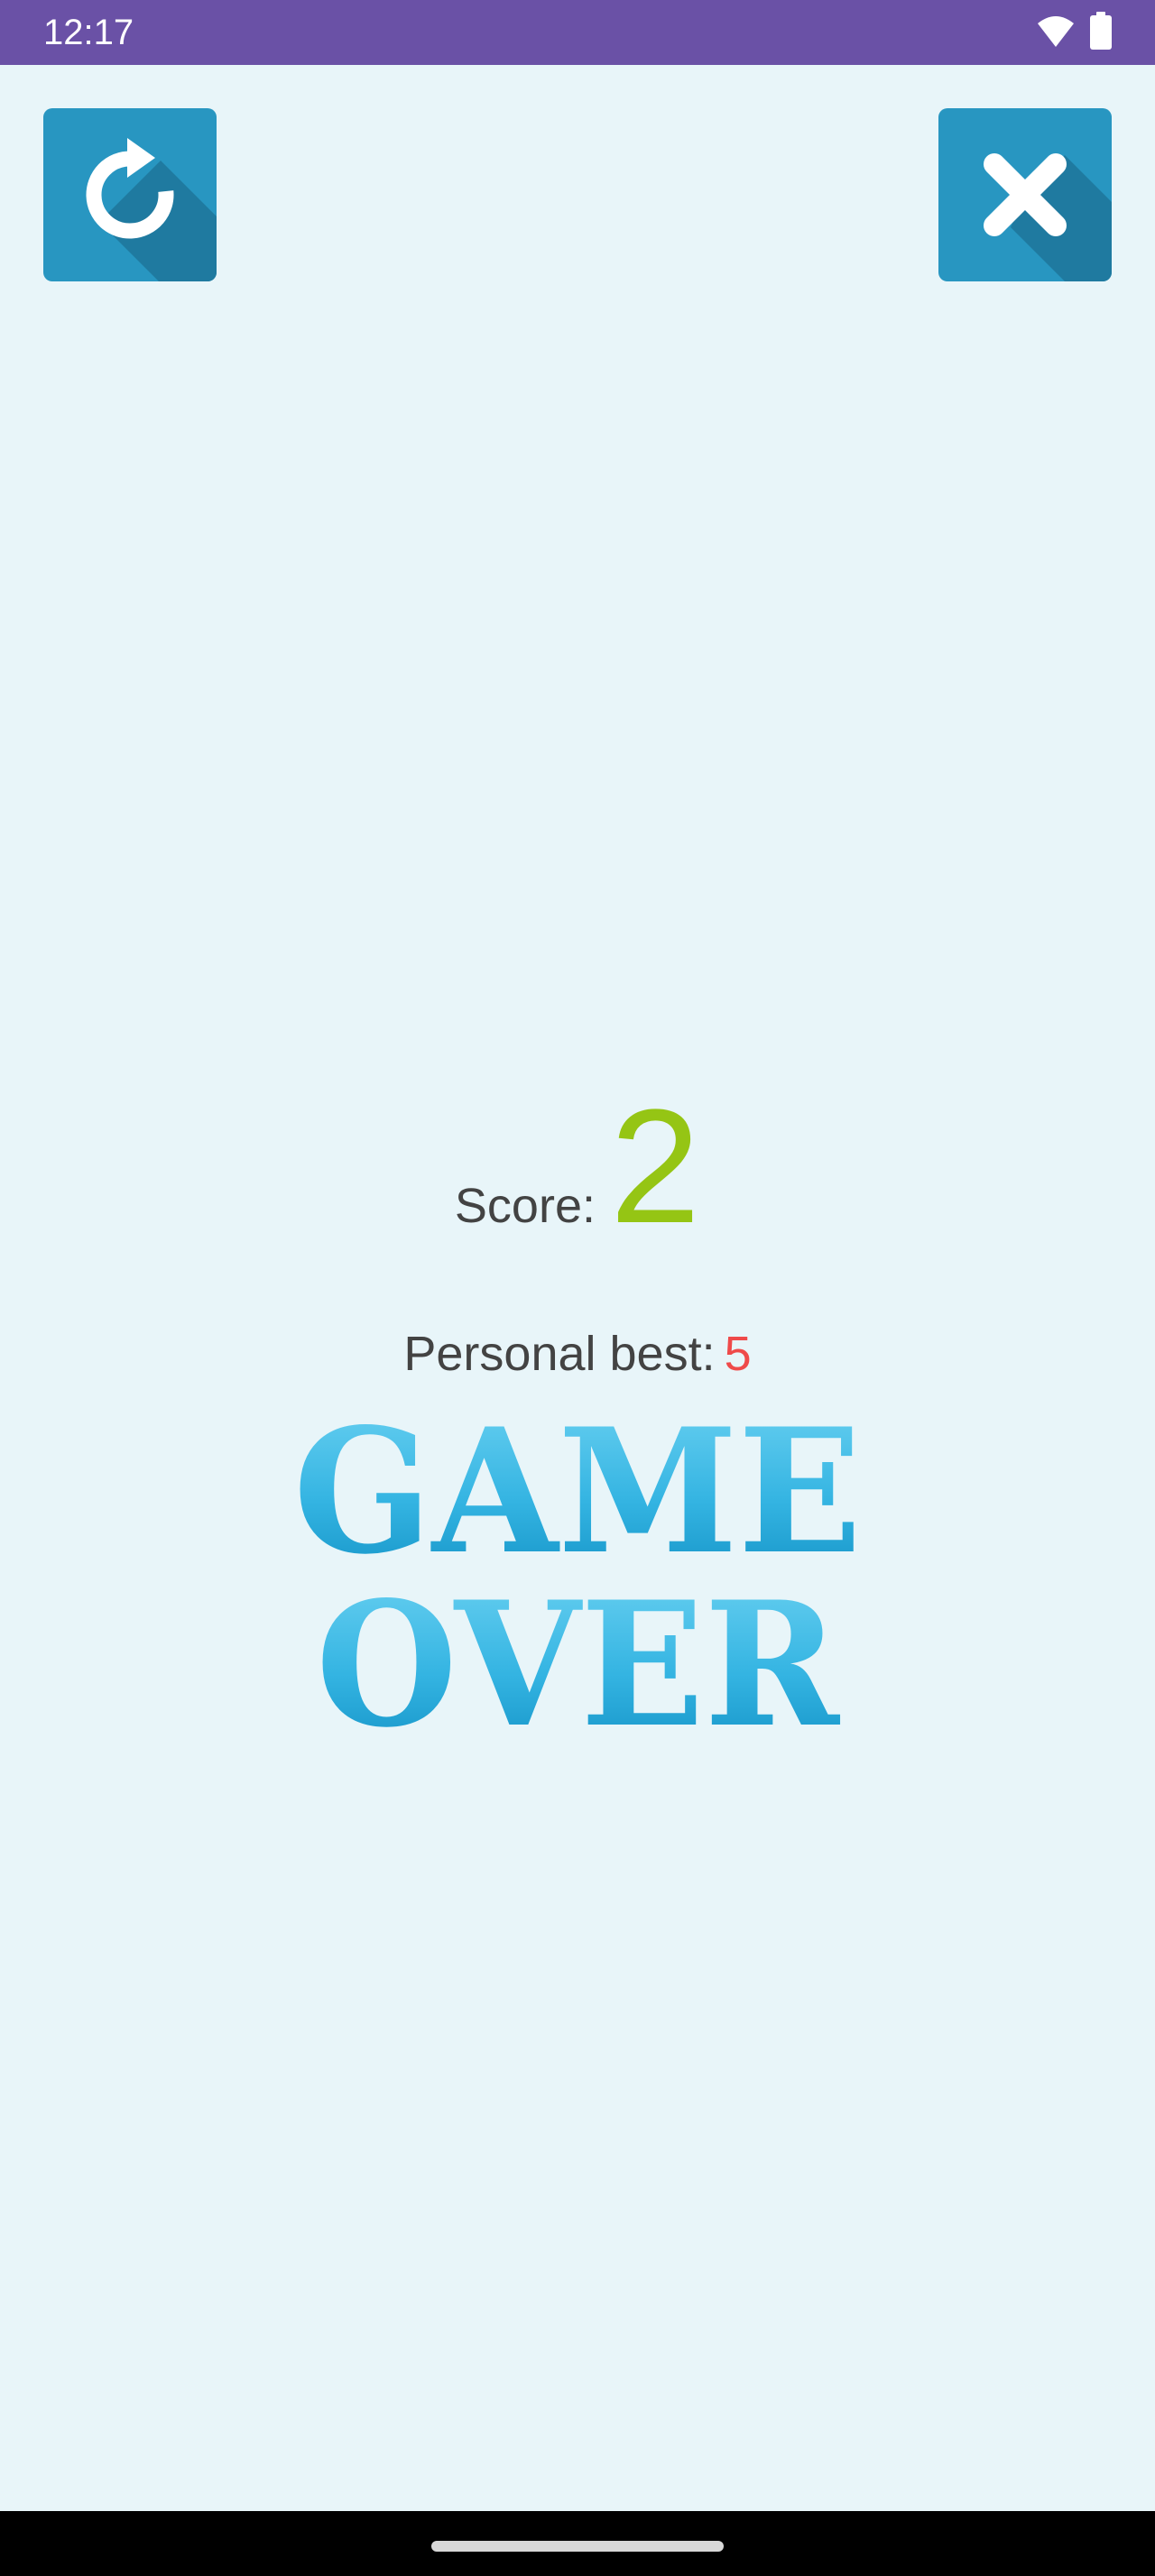 The height and width of the screenshot is (2576, 1155). What do you see at coordinates (577, 1166) in the screenshot?
I see `score-line: Score:2` at bounding box center [577, 1166].